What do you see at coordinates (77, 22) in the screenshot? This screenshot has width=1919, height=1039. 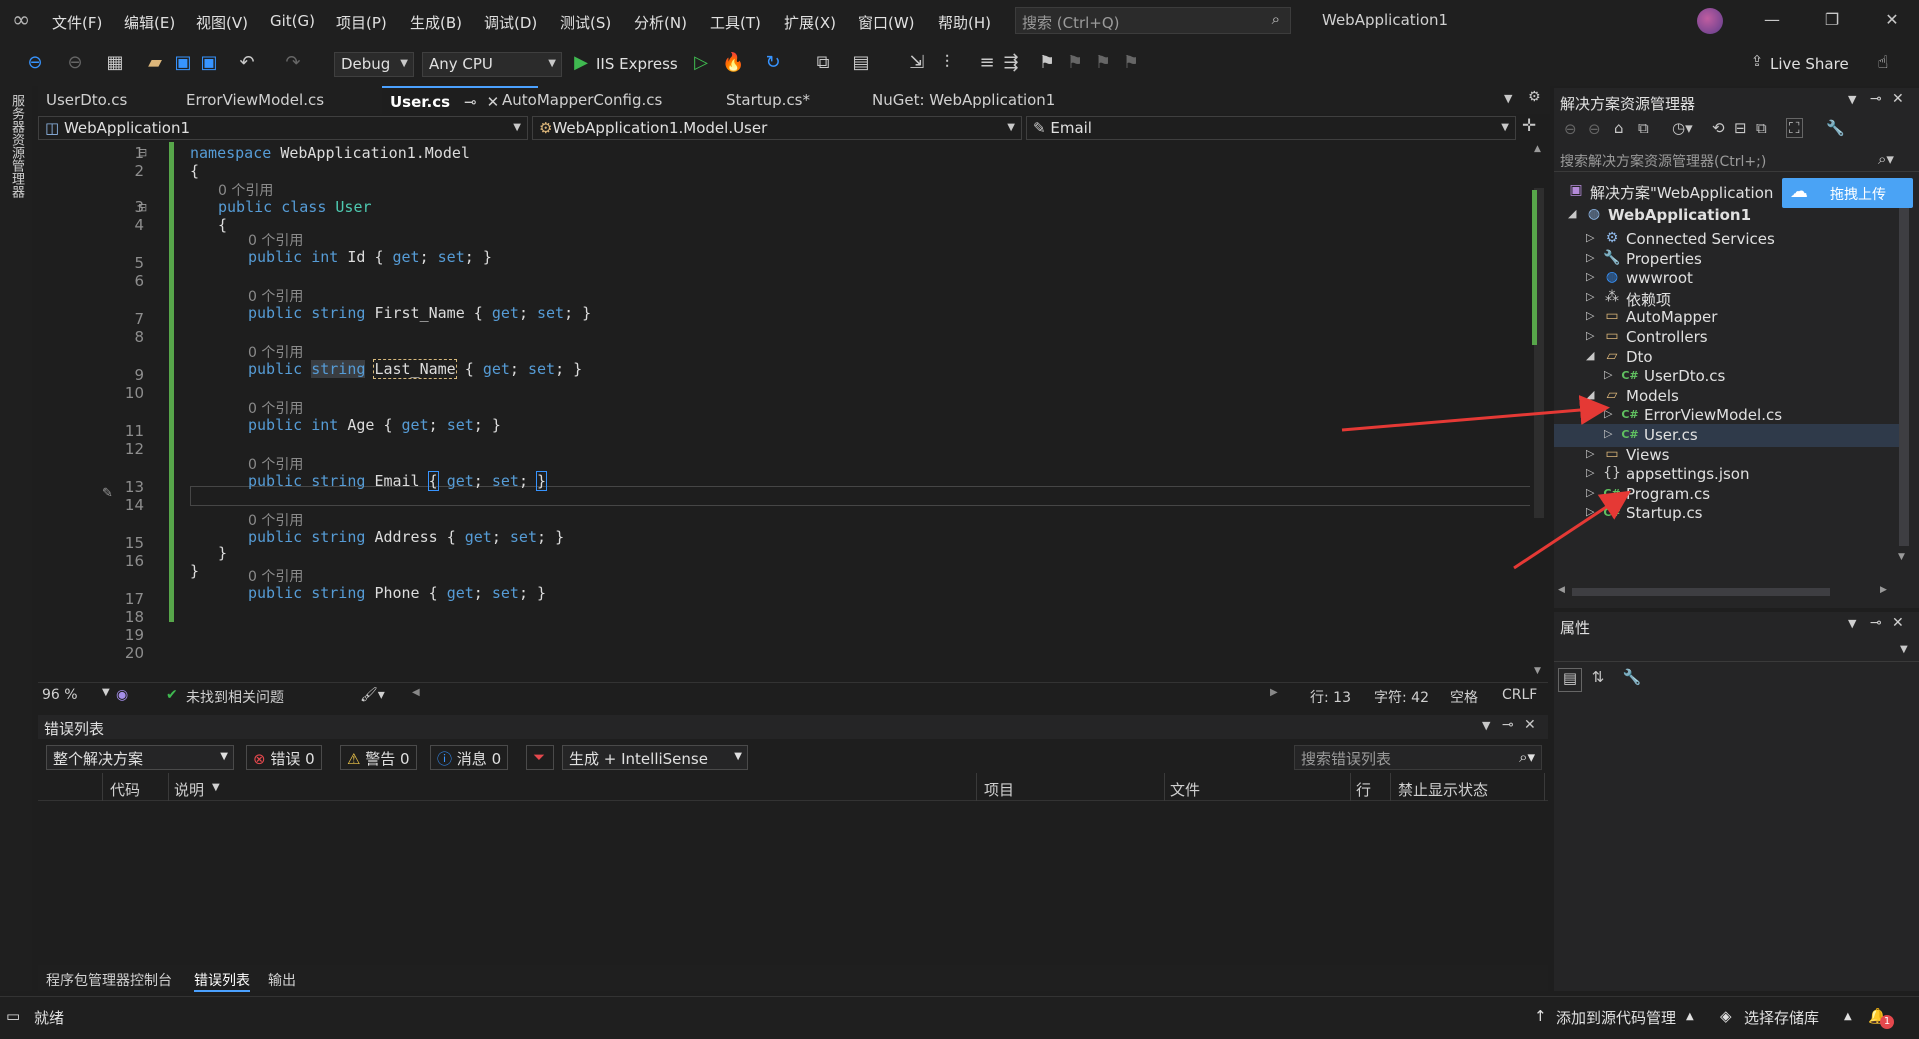 I see `menu-file: 文件(F)` at bounding box center [77, 22].